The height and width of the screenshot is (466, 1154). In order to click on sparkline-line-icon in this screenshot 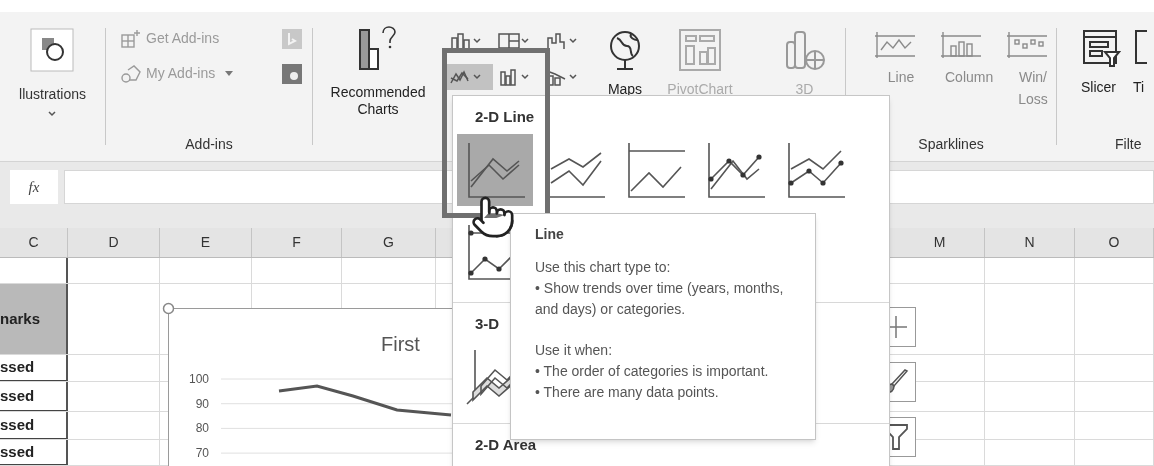, I will do `click(895, 45)`.